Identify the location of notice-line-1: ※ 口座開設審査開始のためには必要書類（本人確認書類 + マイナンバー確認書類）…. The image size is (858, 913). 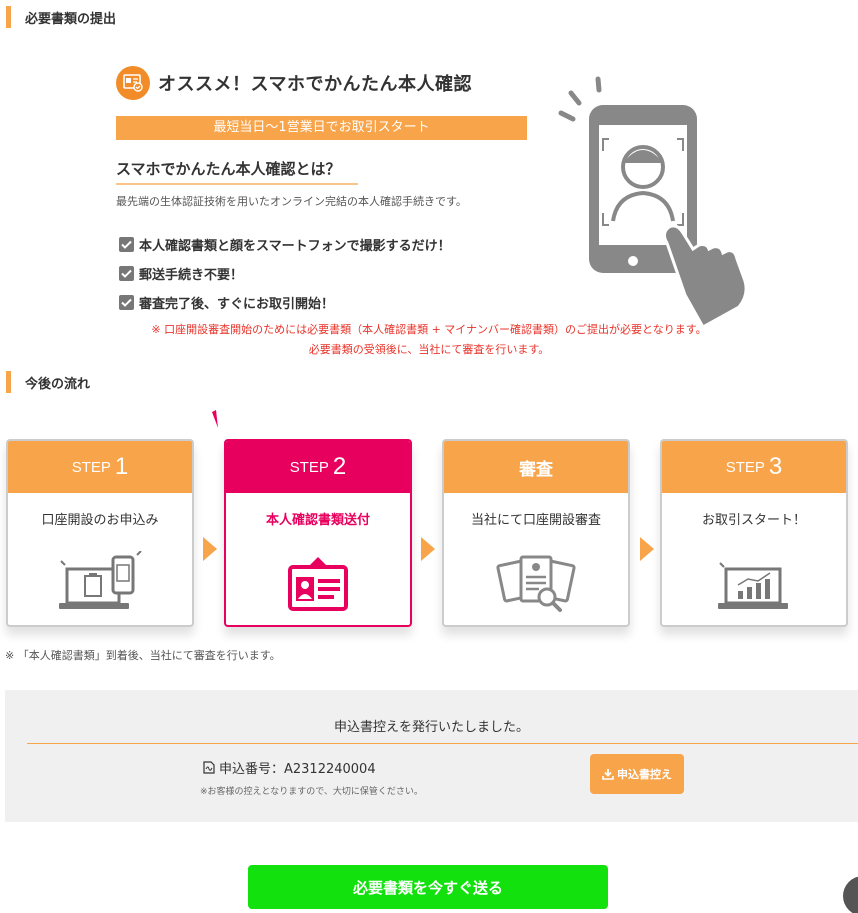
(429, 329).